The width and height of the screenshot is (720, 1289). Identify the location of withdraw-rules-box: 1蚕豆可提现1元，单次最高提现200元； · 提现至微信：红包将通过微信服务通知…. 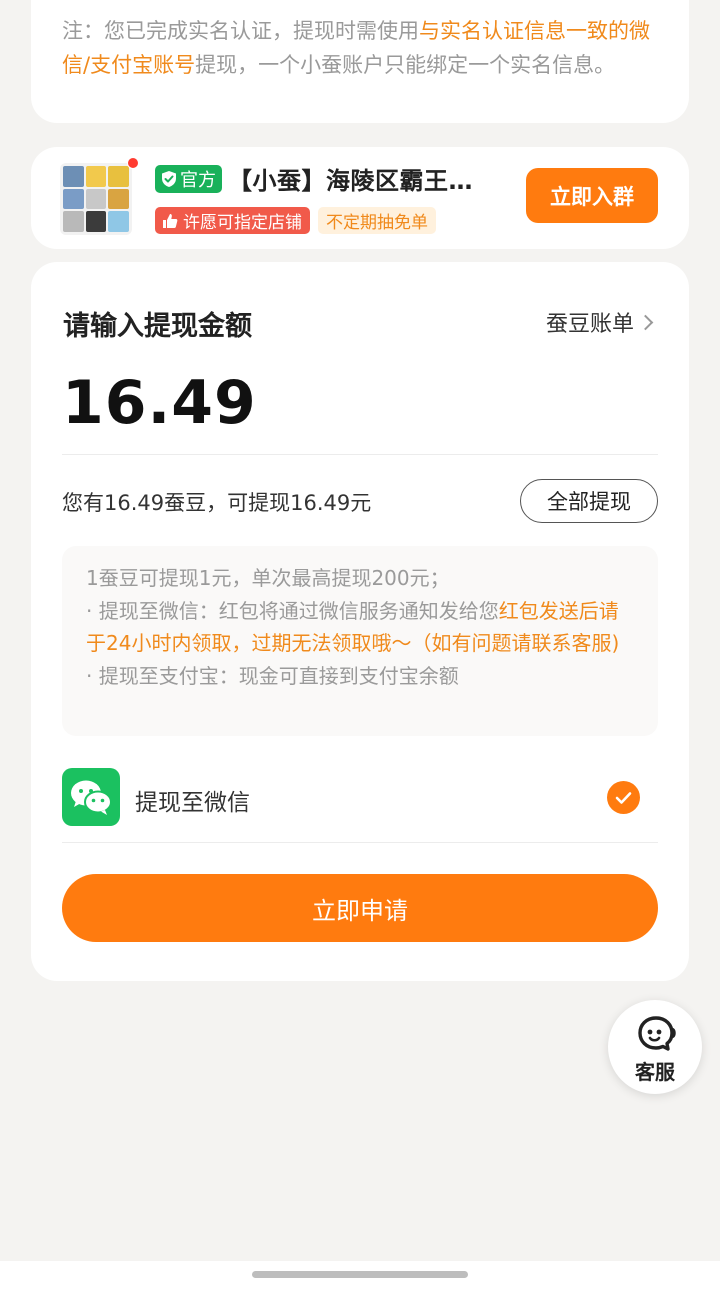
(360, 641).